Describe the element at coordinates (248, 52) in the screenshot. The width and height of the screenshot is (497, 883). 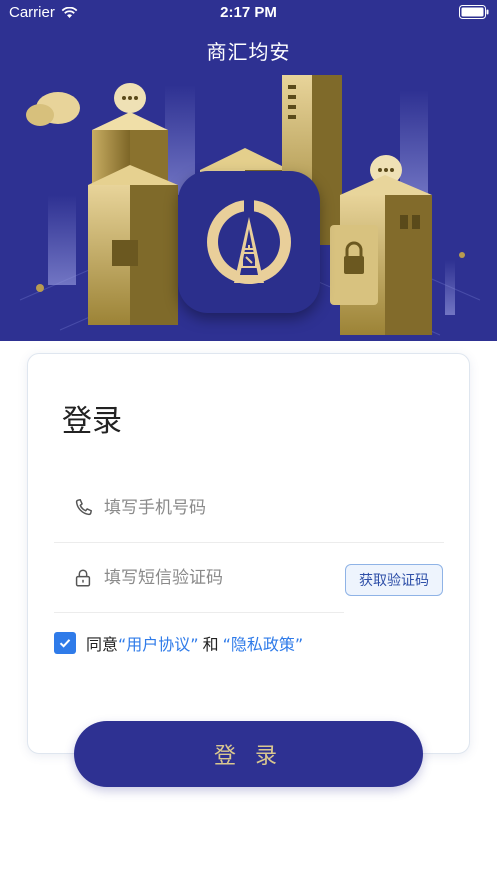
I see `page-title: 商汇均安` at that location.